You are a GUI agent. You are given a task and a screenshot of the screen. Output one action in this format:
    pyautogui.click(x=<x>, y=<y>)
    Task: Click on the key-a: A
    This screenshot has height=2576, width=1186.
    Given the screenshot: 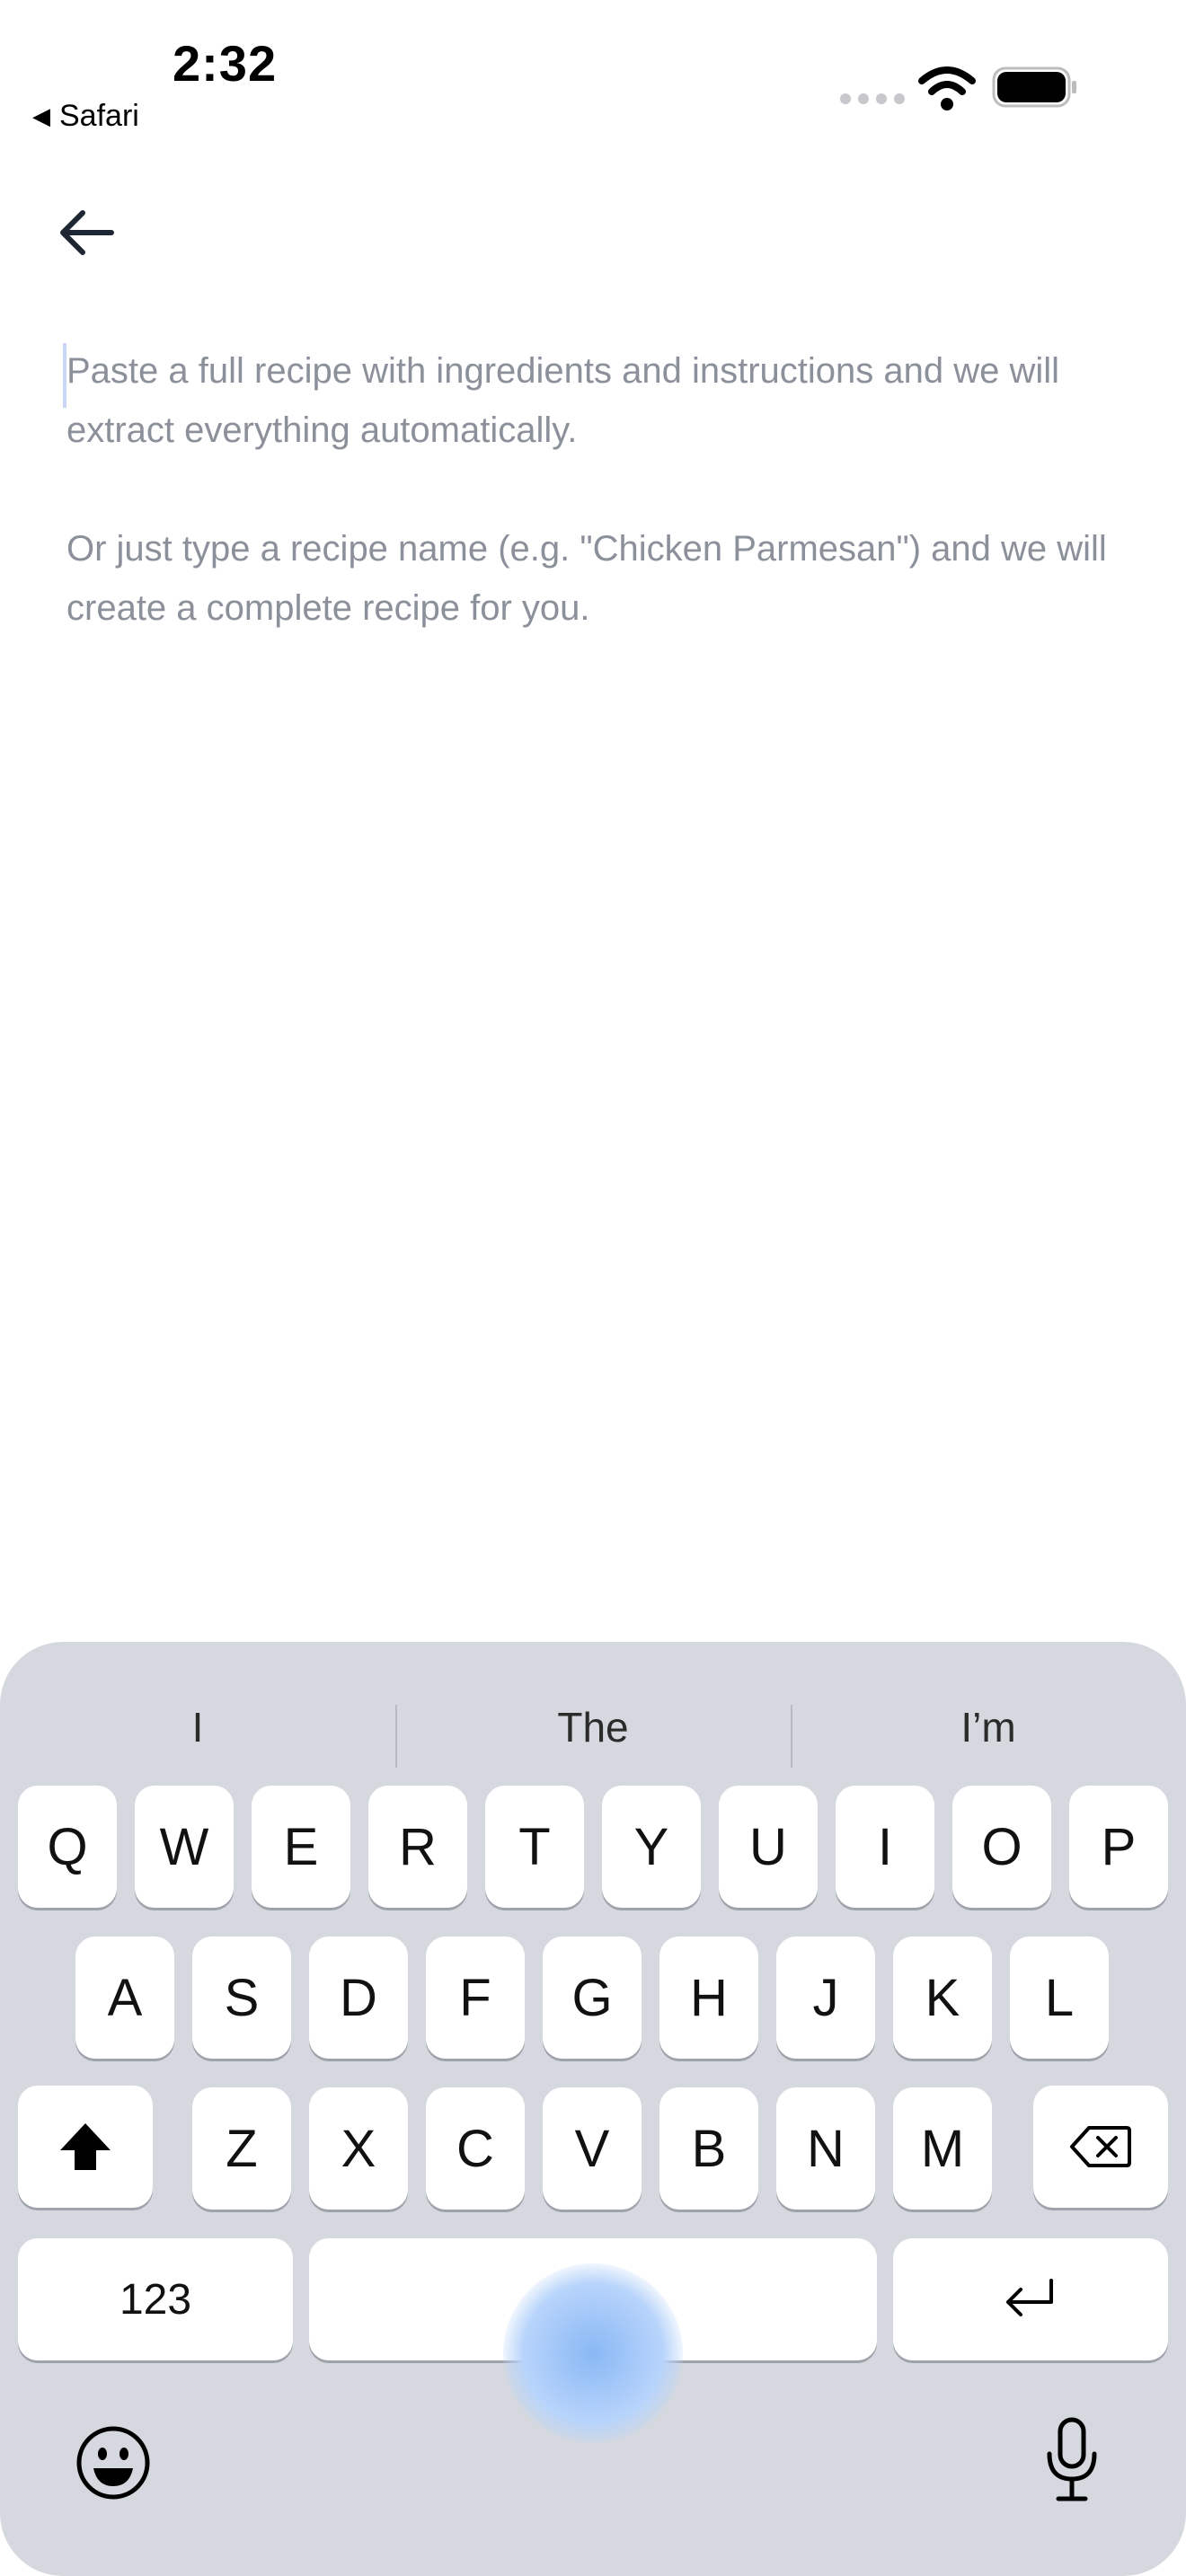 What is the action you would take?
    pyautogui.click(x=124, y=1998)
    